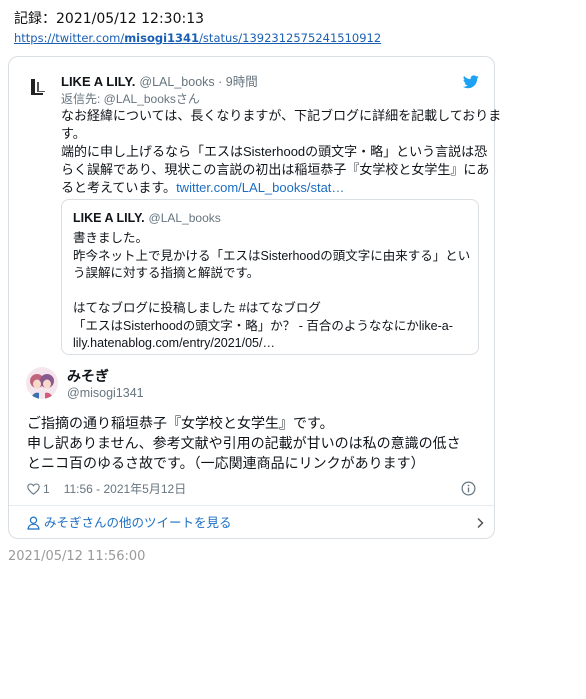  I want to click on quoted-tweet-line: 書きました。, so click(111, 238).